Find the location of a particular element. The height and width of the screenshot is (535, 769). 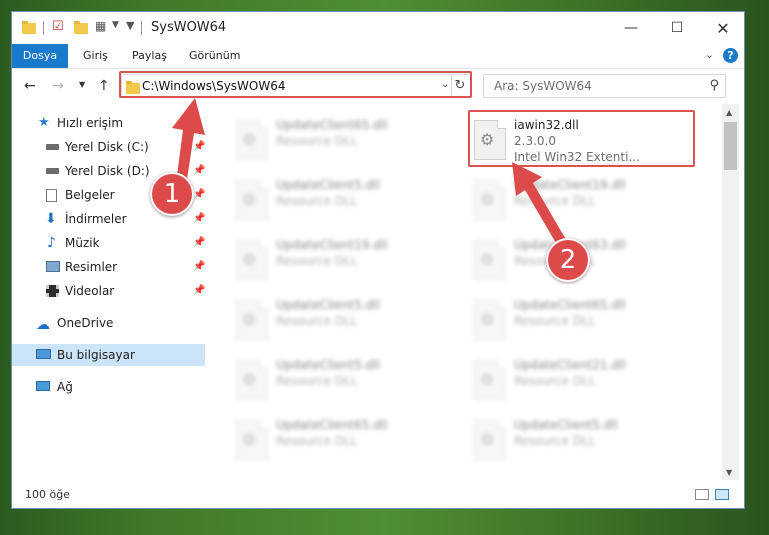

sidebar-item-this-pc: Bu bilgisayar is located at coordinates (108, 355).